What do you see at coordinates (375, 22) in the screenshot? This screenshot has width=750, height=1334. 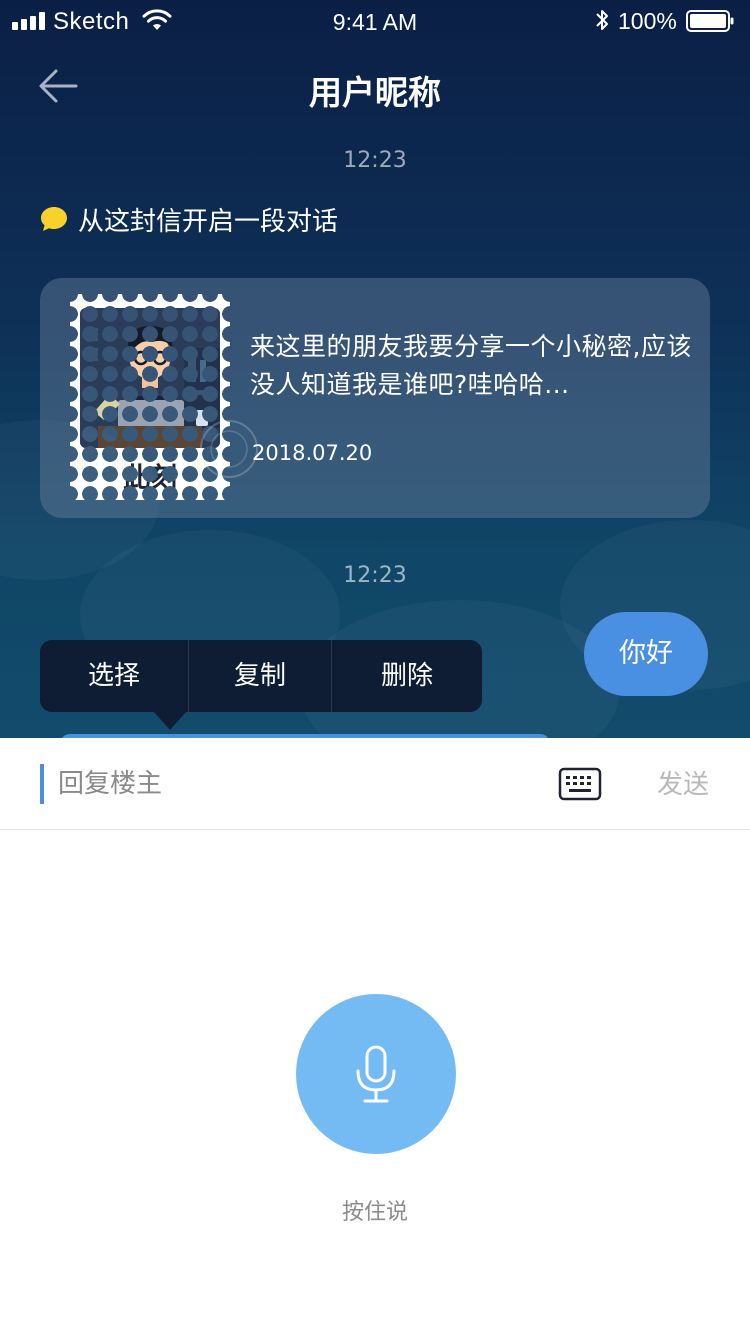 I see `status-bar: Sketch 9:41 AM 100%` at bounding box center [375, 22].